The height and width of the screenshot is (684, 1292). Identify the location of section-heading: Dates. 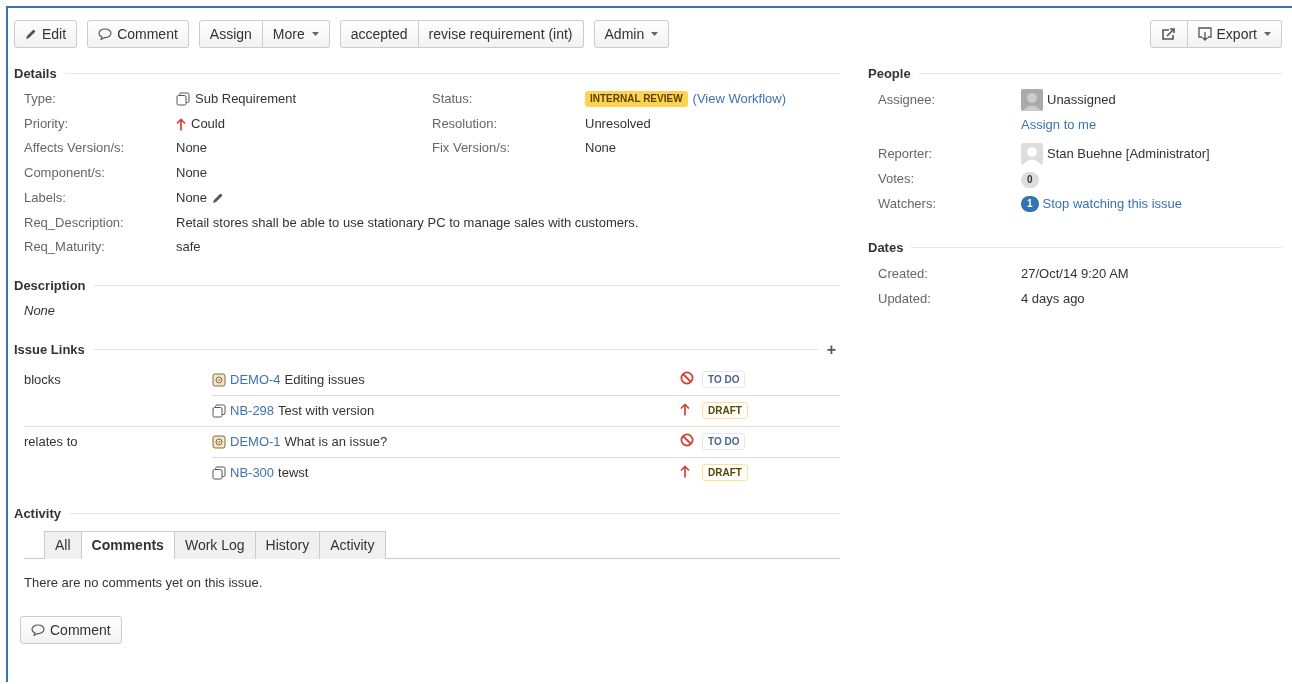
(886, 247).